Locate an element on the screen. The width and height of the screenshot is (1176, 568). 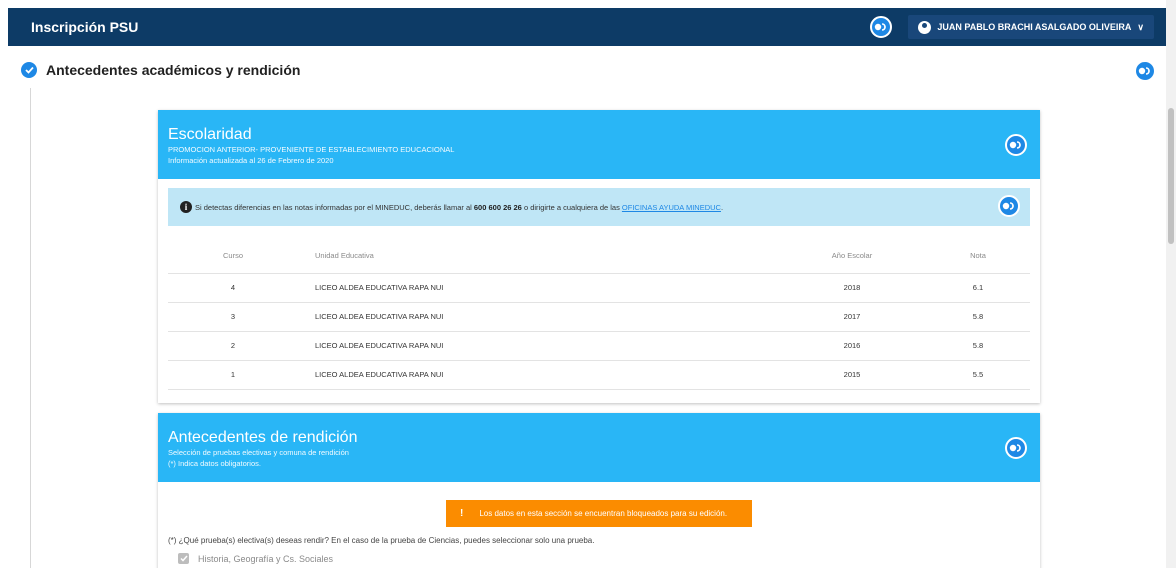
option-historia: Historia, Geografía y Cs. Sociales is located at coordinates (255, 558).